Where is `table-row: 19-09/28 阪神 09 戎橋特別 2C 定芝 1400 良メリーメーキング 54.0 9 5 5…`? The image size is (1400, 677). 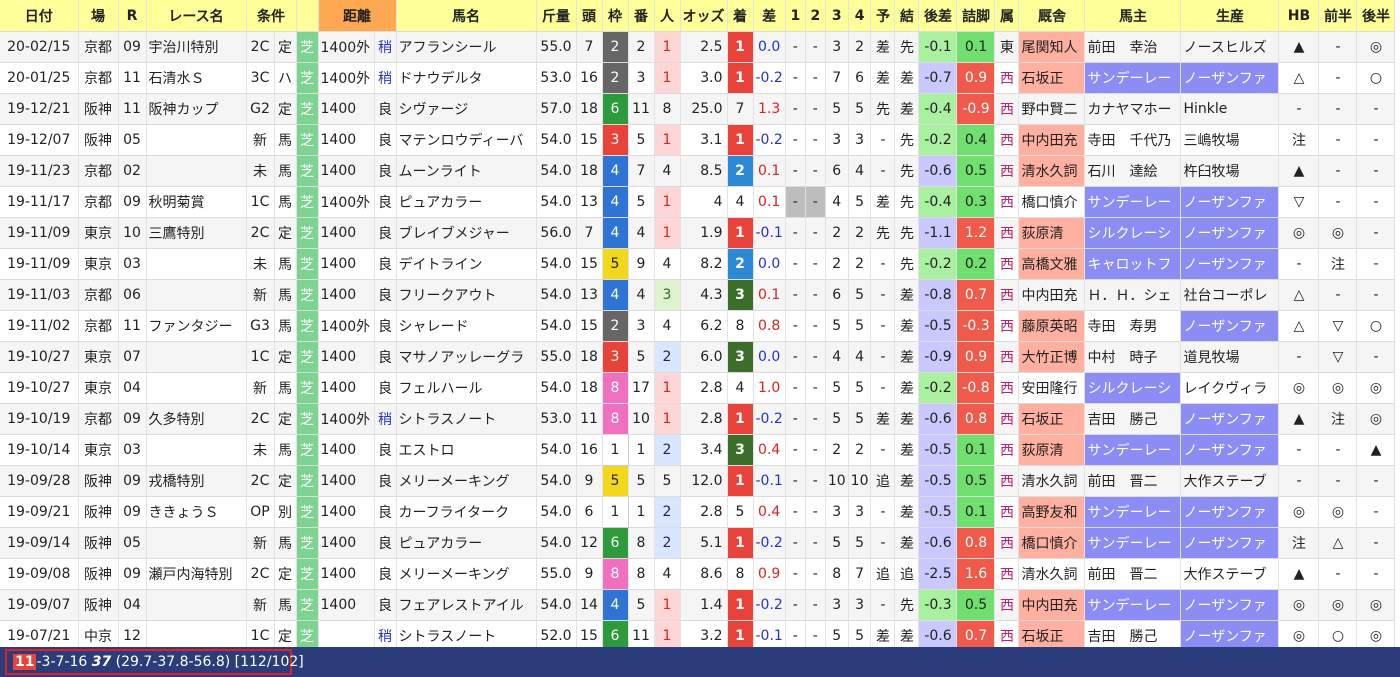 table-row: 19-09/28 阪神 09 戎橋特別 2C 定芝 1400 良メリーメーキング 54.0 9 5 5… is located at coordinates (698, 481).